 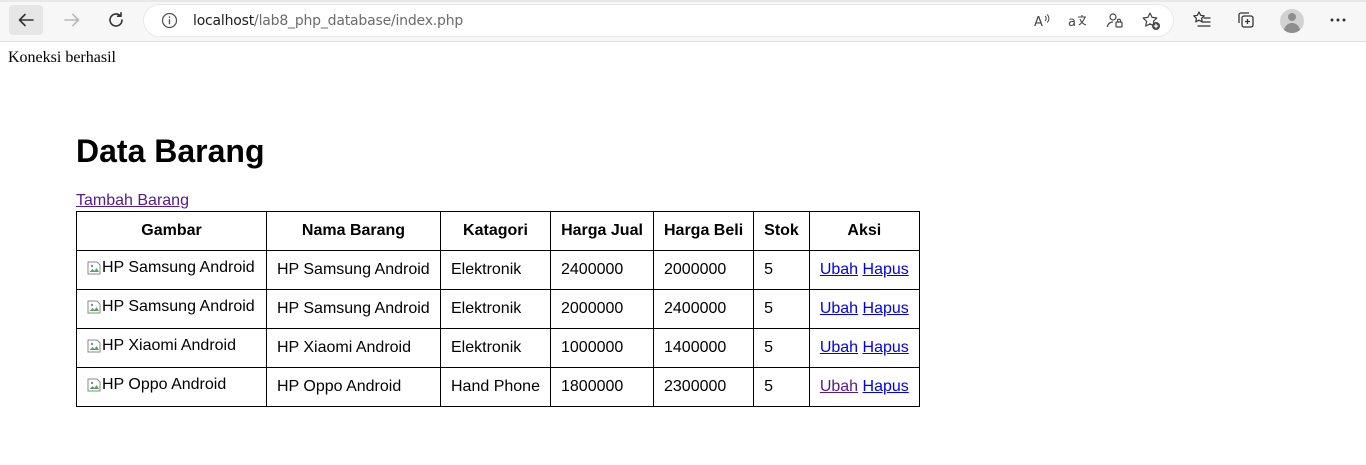 What do you see at coordinates (62, 57) in the screenshot?
I see `connection-status: Koneksi berhasil` at bounding box center [62, 57].